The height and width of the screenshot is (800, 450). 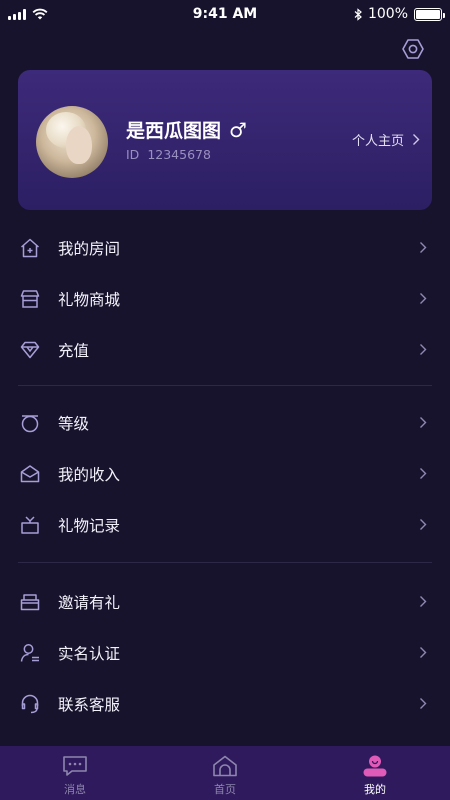 What do you see at coordinates (375, 766) in the screenshot?
I see `profile-icon` at bounding box center [375, 766].